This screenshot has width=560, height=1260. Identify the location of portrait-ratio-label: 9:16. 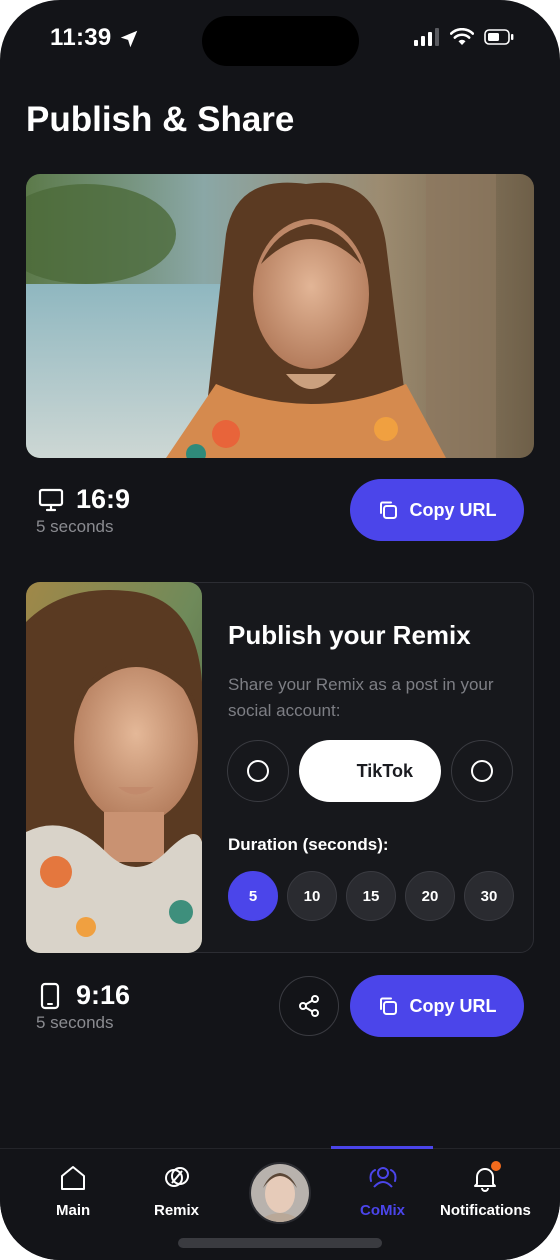
(103, 995).